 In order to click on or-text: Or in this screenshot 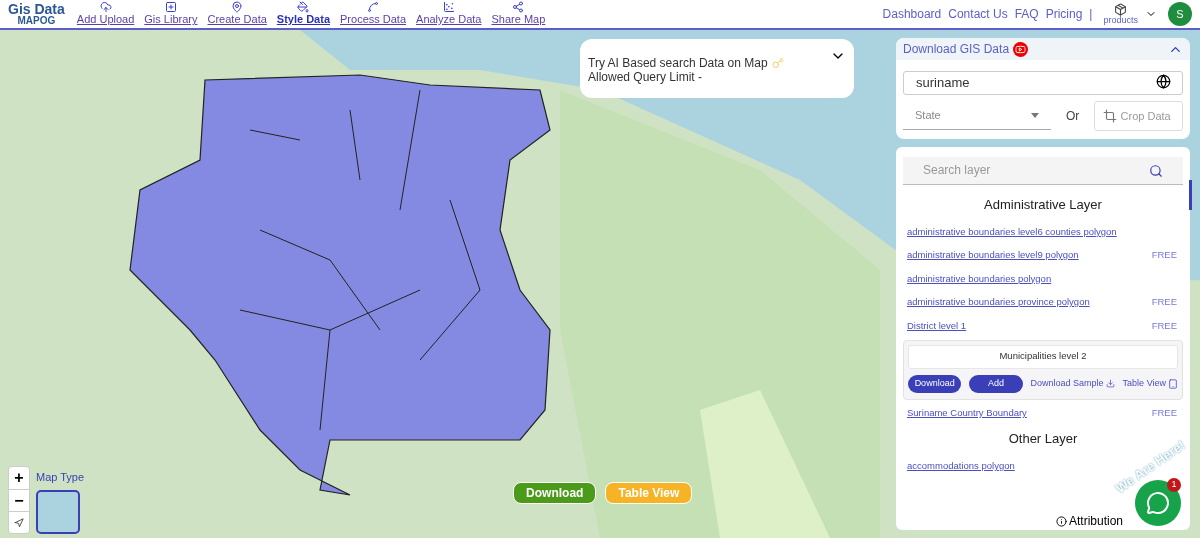, I will do `click(1073, 116)`.